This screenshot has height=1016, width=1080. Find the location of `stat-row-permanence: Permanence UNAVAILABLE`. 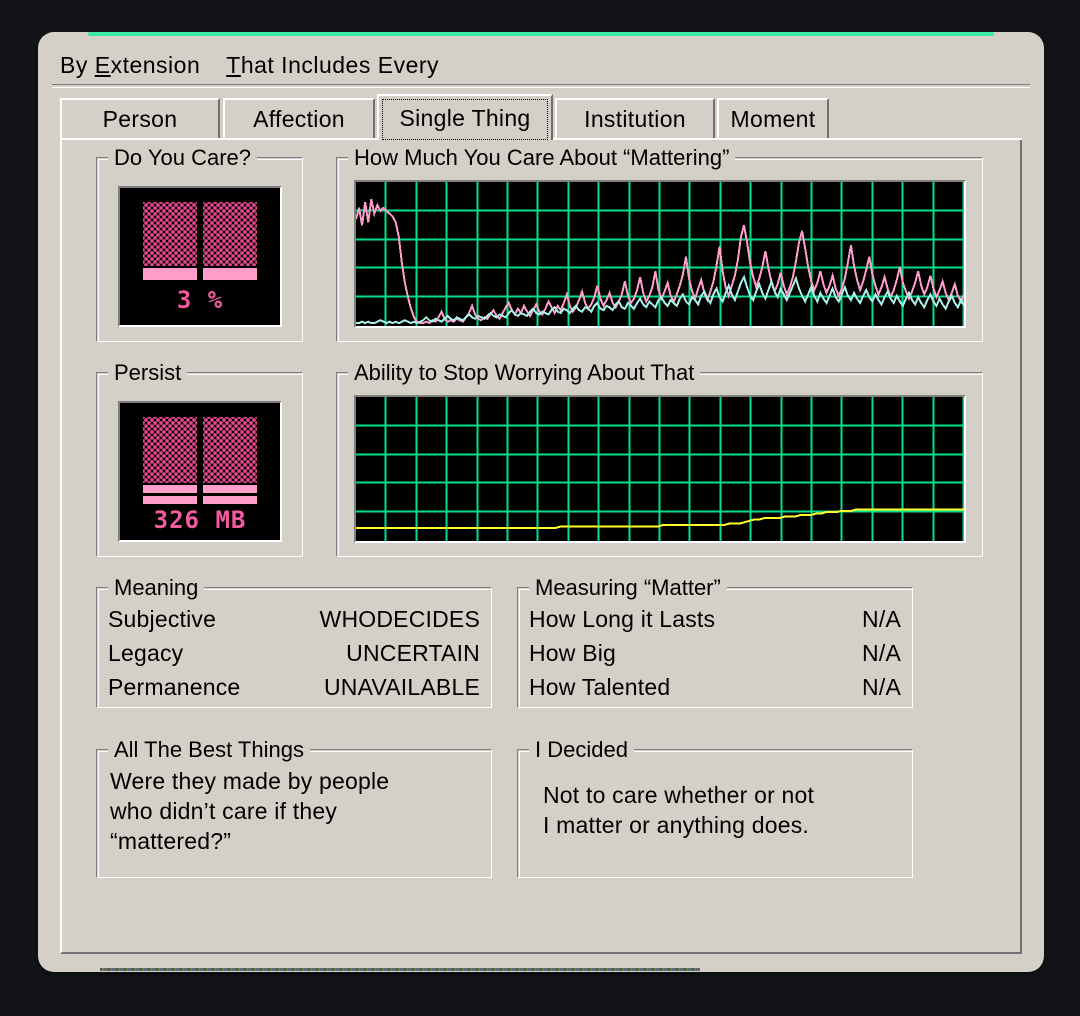

stat-row-permanence: Permanence UNAVAILABLE is located at coordinates (294, 687).